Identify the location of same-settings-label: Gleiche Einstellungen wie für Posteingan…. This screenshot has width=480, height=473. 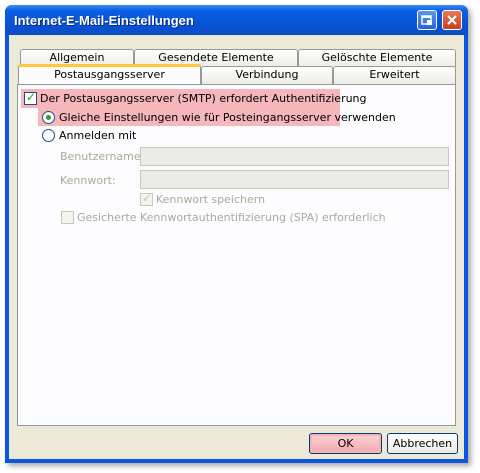
(227, 117).